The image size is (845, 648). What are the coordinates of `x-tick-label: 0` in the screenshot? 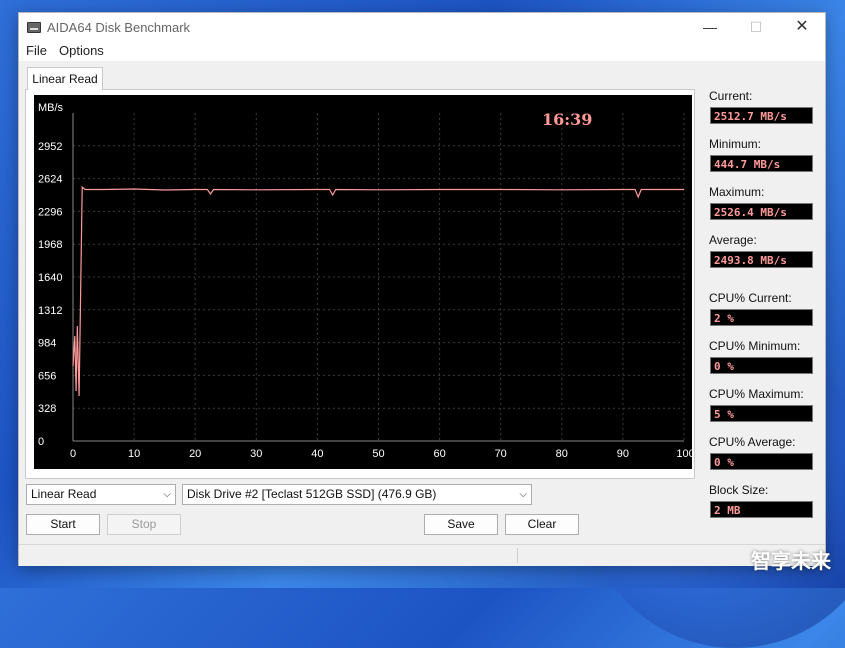 It's located at (73, 454).